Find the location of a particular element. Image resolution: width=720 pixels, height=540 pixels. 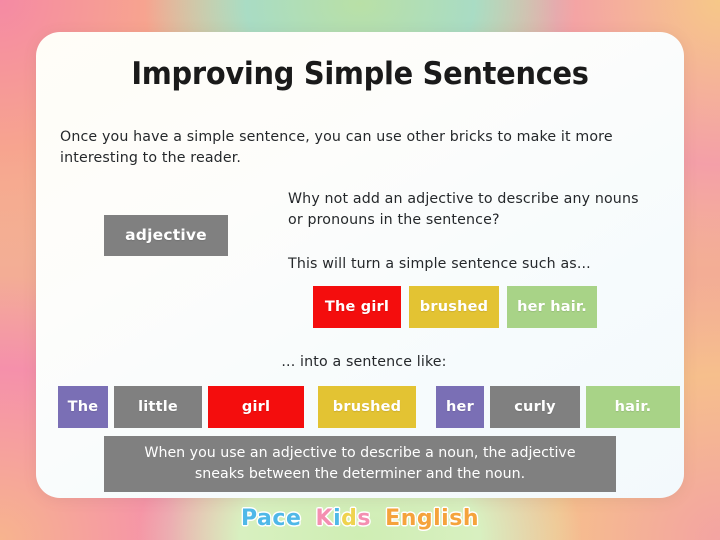

logo-word: Pace is located at coordinates (271, 518).